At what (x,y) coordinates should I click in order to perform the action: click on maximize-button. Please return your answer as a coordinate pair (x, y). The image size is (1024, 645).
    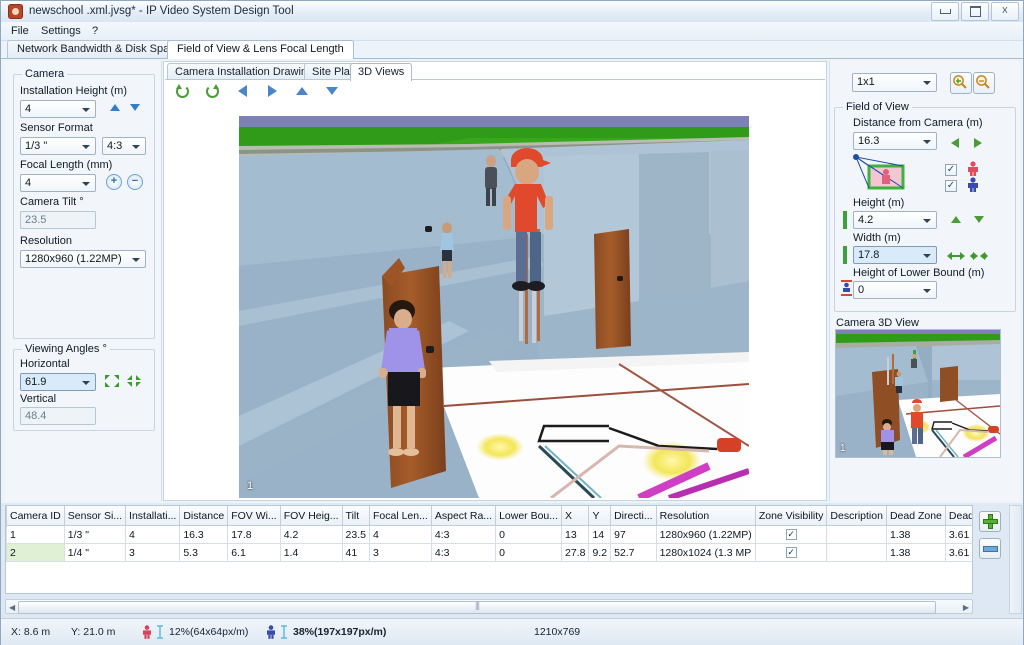
    Looking at the image, I should click on (975, 11).